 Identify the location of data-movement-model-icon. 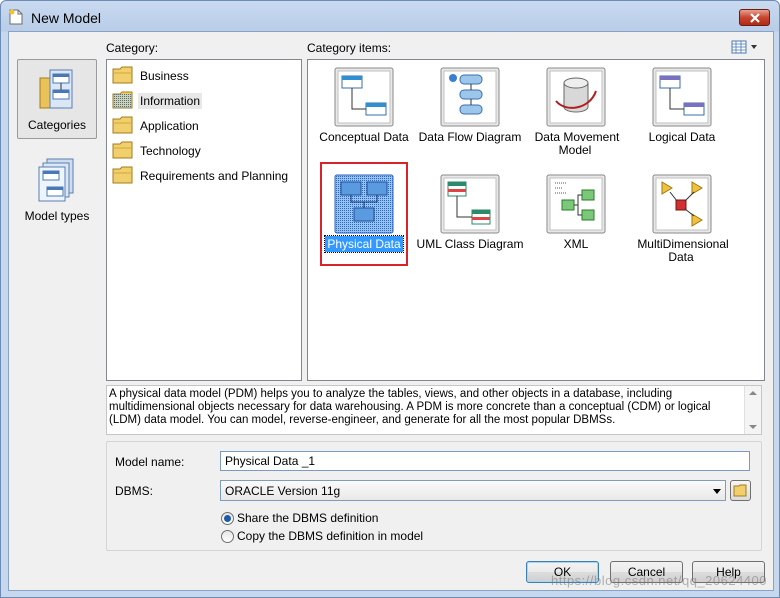
(576, 97).